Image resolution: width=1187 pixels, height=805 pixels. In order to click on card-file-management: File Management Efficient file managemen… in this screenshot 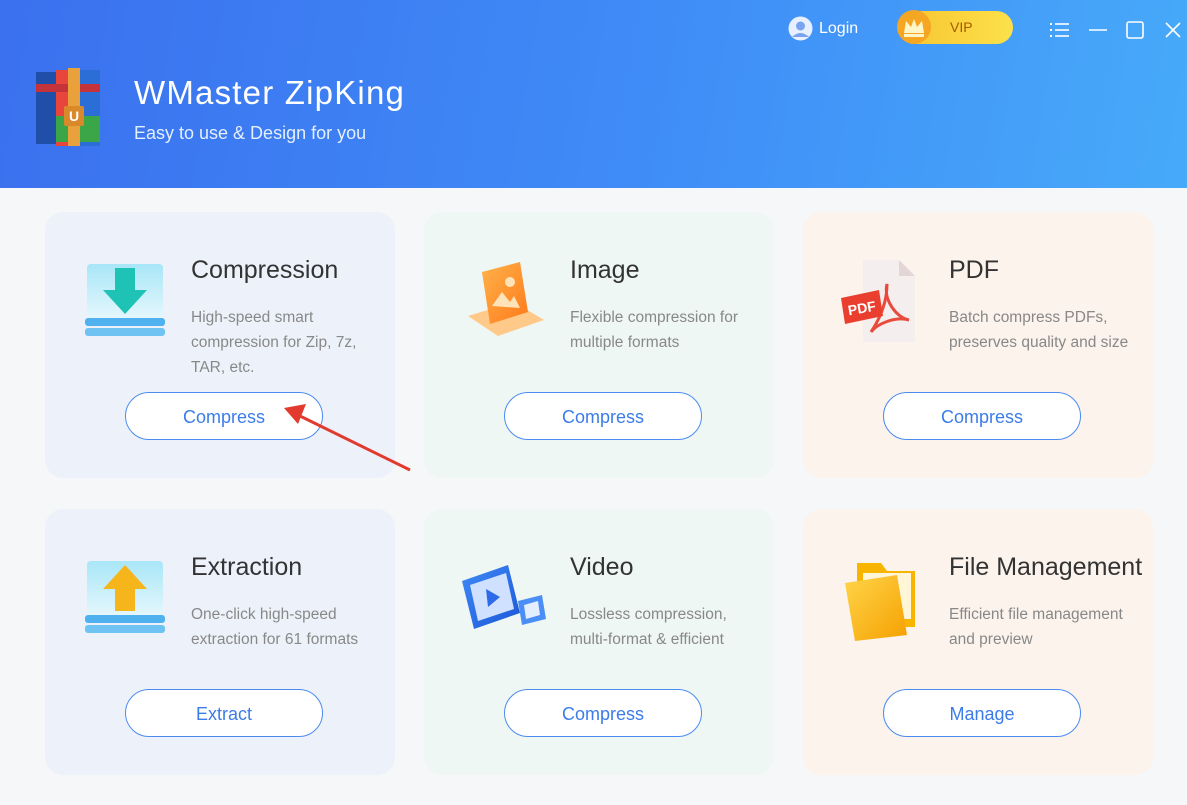, I will do `click(978, 642)`.